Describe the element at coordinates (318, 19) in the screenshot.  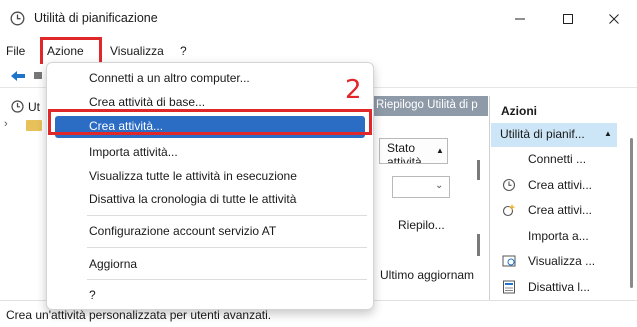
I see `title-bar: Utilità di pianificazione` at that location.